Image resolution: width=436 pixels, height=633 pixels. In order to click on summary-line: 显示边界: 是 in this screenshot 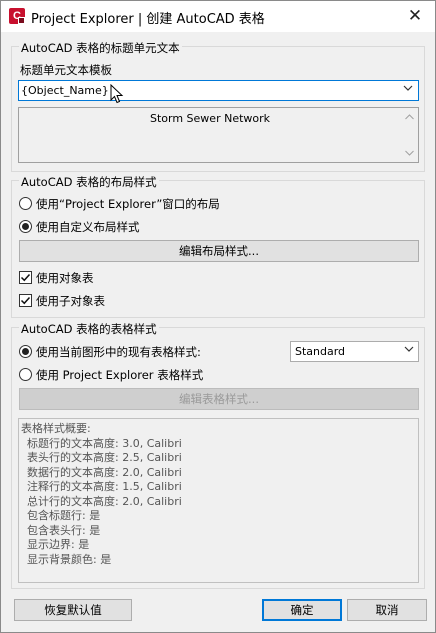, I will do `click(58, 544)`.